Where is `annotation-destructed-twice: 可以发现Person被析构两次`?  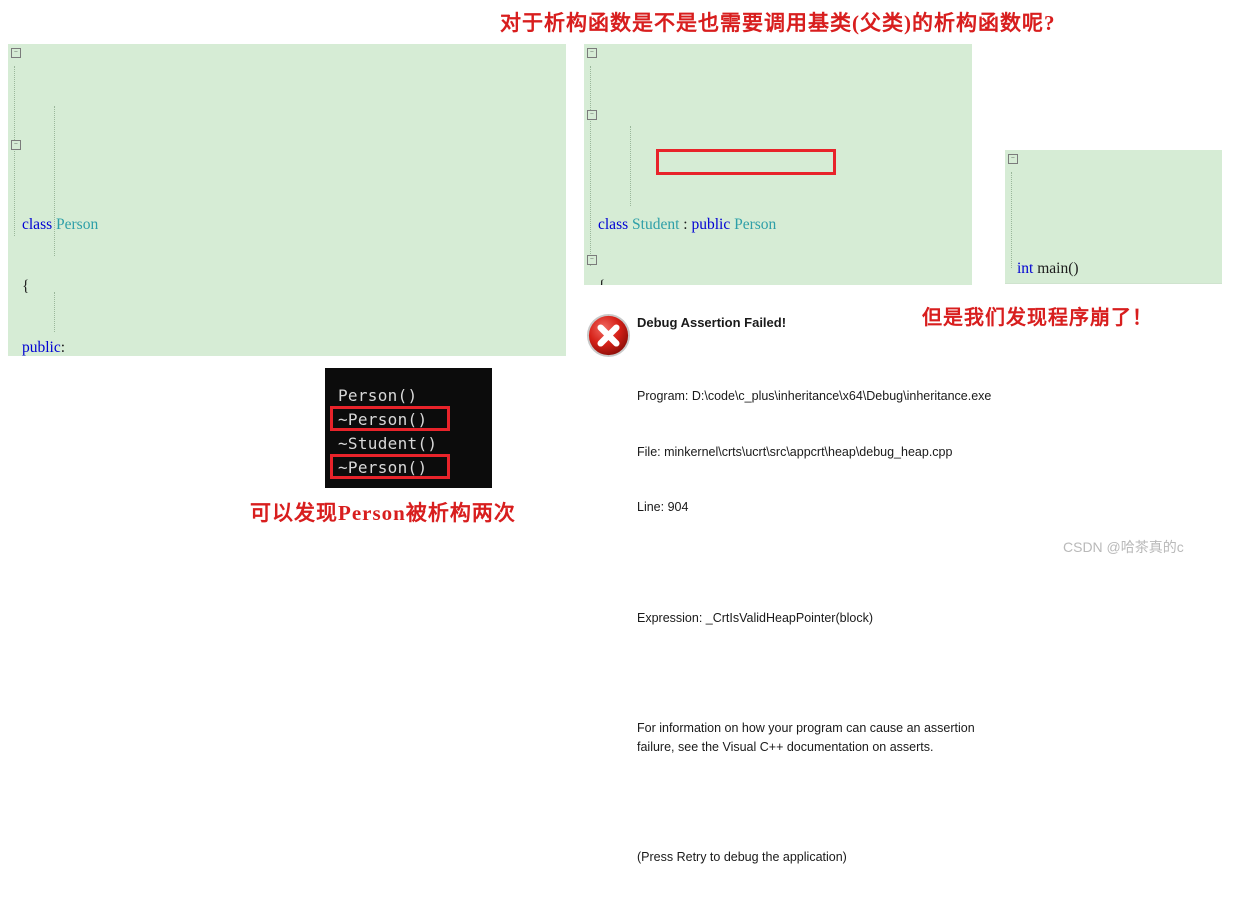 annotation-destructed-twice: 可以发现Person被析构两次 is located at coordinates (383, 513).